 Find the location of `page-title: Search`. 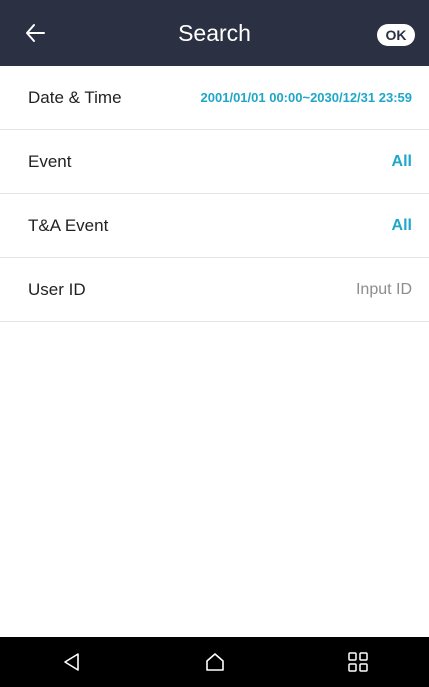

page-title: Search is located at coordinates (214, 32).